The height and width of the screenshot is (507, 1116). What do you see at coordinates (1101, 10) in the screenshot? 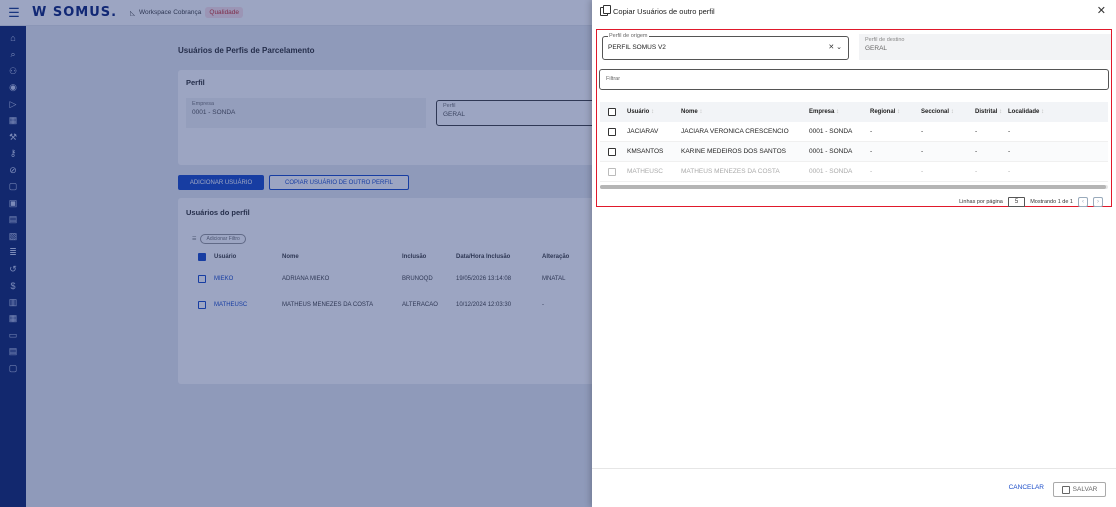
I see `close-icon: ✕` at bounding box center [1101, 10].